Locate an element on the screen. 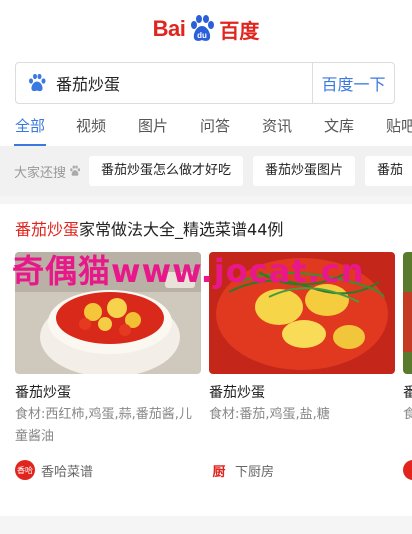 This screenshot has width=412, height=534. recipe-source-name: 香哈菜谱 is located at coordinates (67, 472).